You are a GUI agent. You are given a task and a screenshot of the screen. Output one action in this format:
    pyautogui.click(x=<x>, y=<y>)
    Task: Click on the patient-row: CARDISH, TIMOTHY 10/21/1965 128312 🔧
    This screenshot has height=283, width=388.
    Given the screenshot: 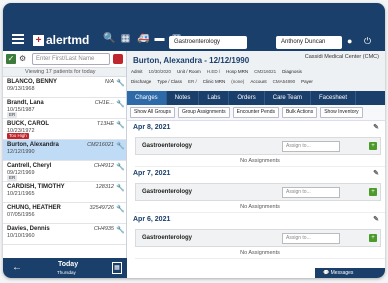 What is the action you would take?
    pyautogui.click(x=64, y=192)
    